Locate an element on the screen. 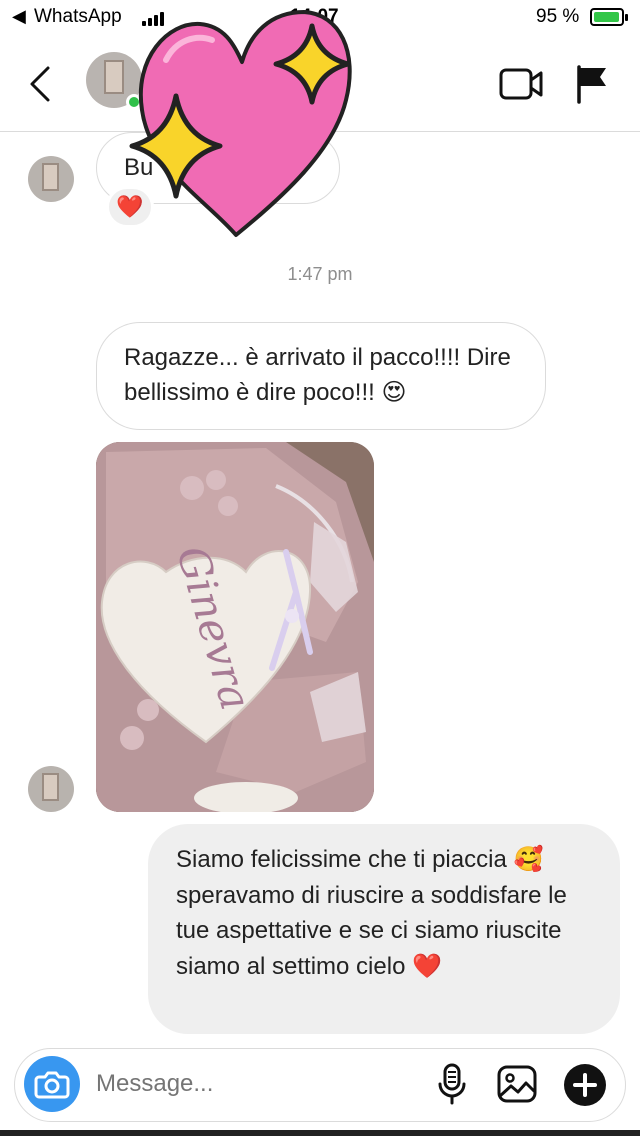 This screenshot has height=1136, width=640. gallery-icon is located at coordinates (517, 1084).